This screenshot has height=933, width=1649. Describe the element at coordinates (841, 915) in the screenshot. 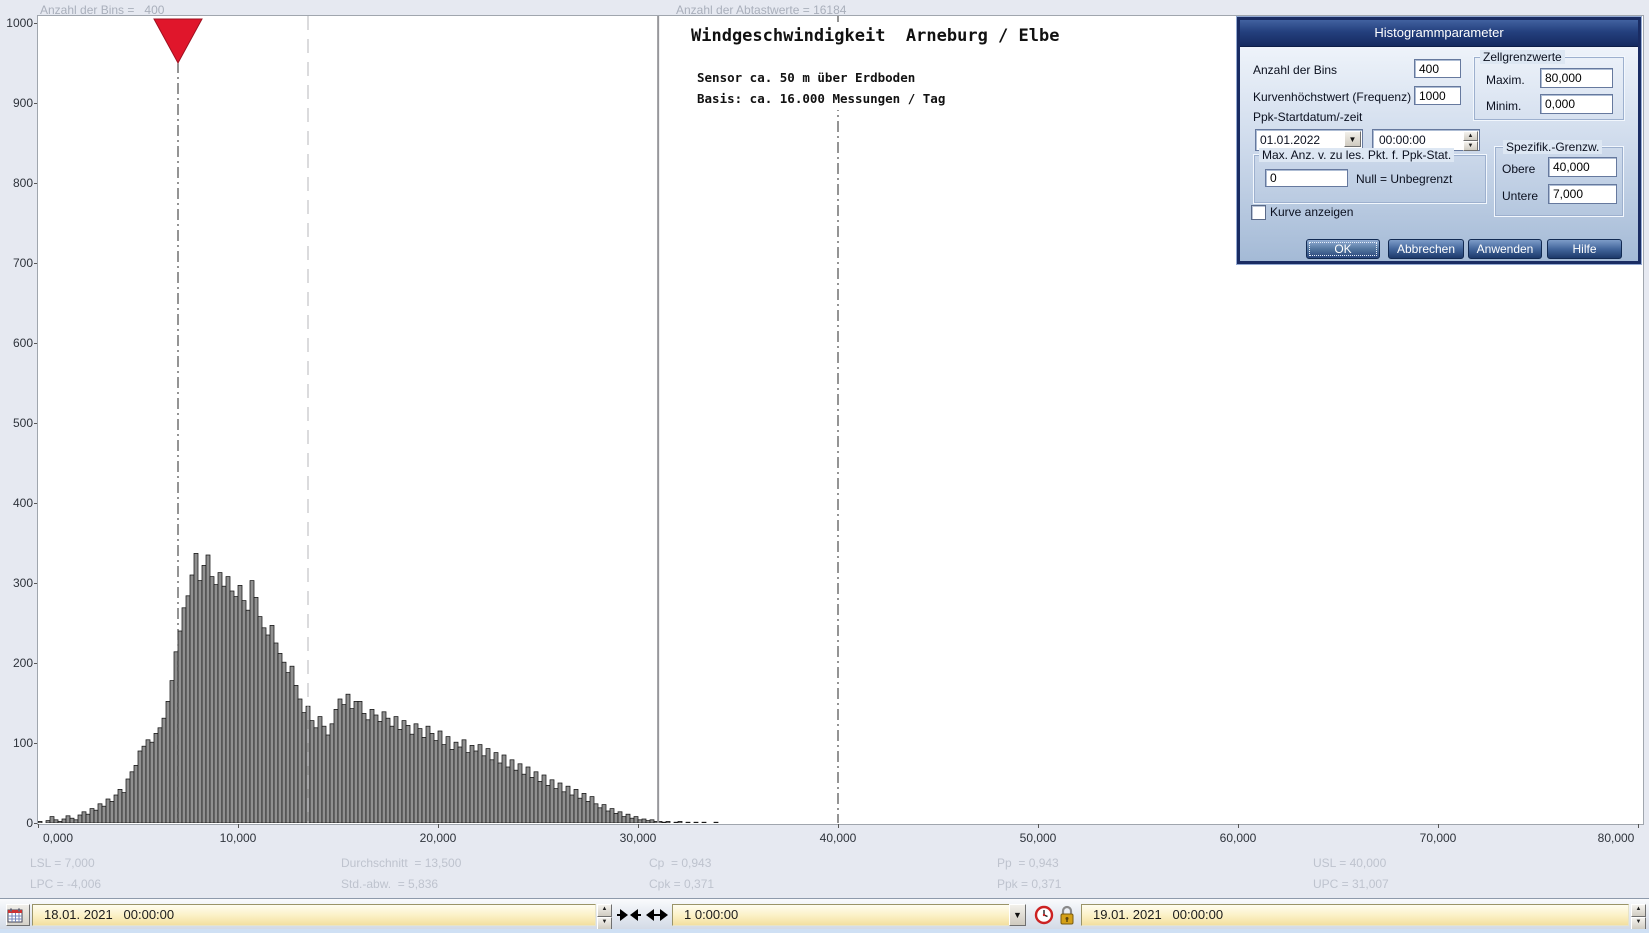

I see `interval-field: 1 0:00:00` at that location.